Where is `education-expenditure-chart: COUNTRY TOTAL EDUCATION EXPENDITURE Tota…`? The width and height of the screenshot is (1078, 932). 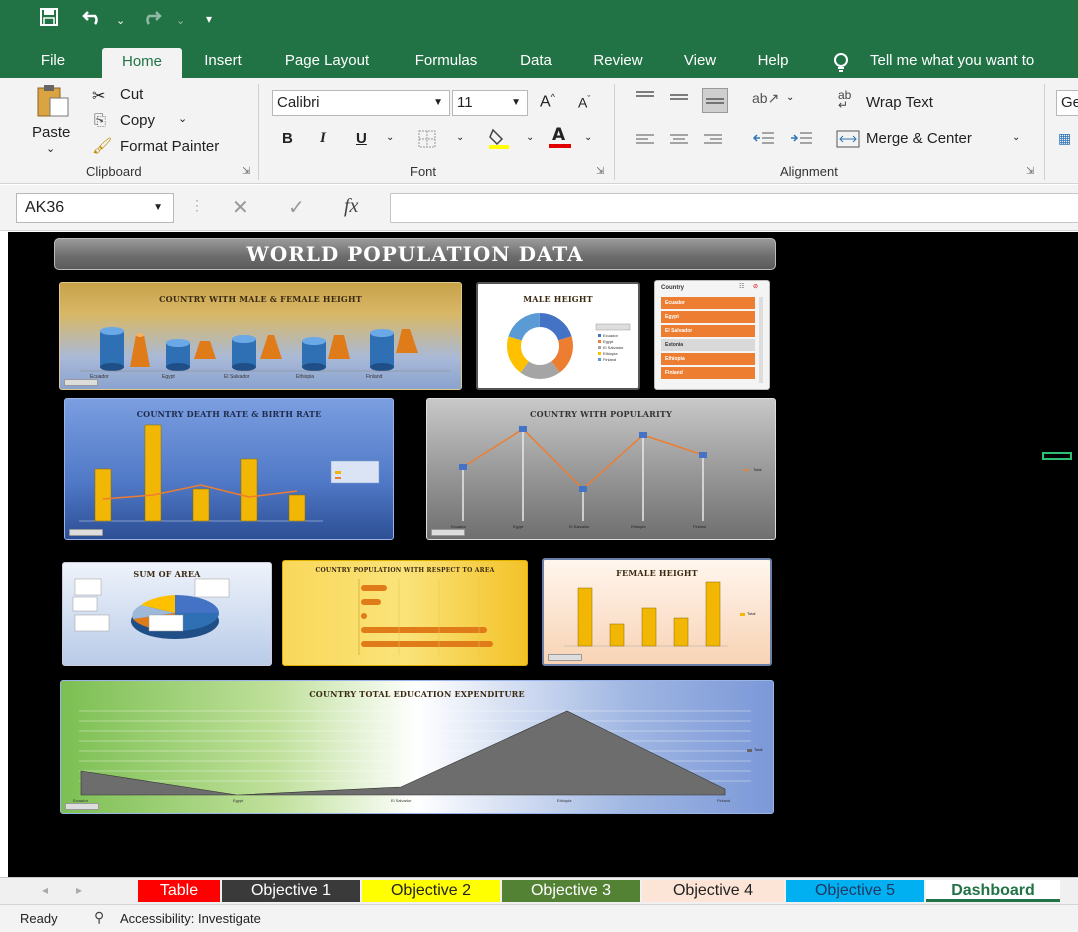 education-expenditure-chart: COUNTRY TOTAL EDUCATION EXPENDITURE Tota… is located at coordinates (417, 747).